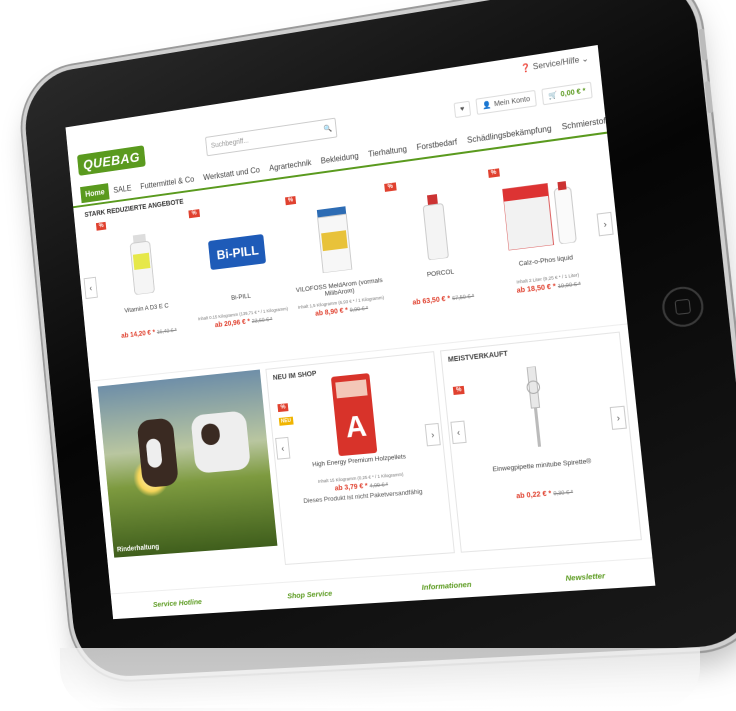 The height and width of the screenshot is (711, 736). What do you see at coordinates (388, 151) in the screenshot?
I see `nav-item-tierhaltung: Tierhaltung` at bounding box center [388, 151].